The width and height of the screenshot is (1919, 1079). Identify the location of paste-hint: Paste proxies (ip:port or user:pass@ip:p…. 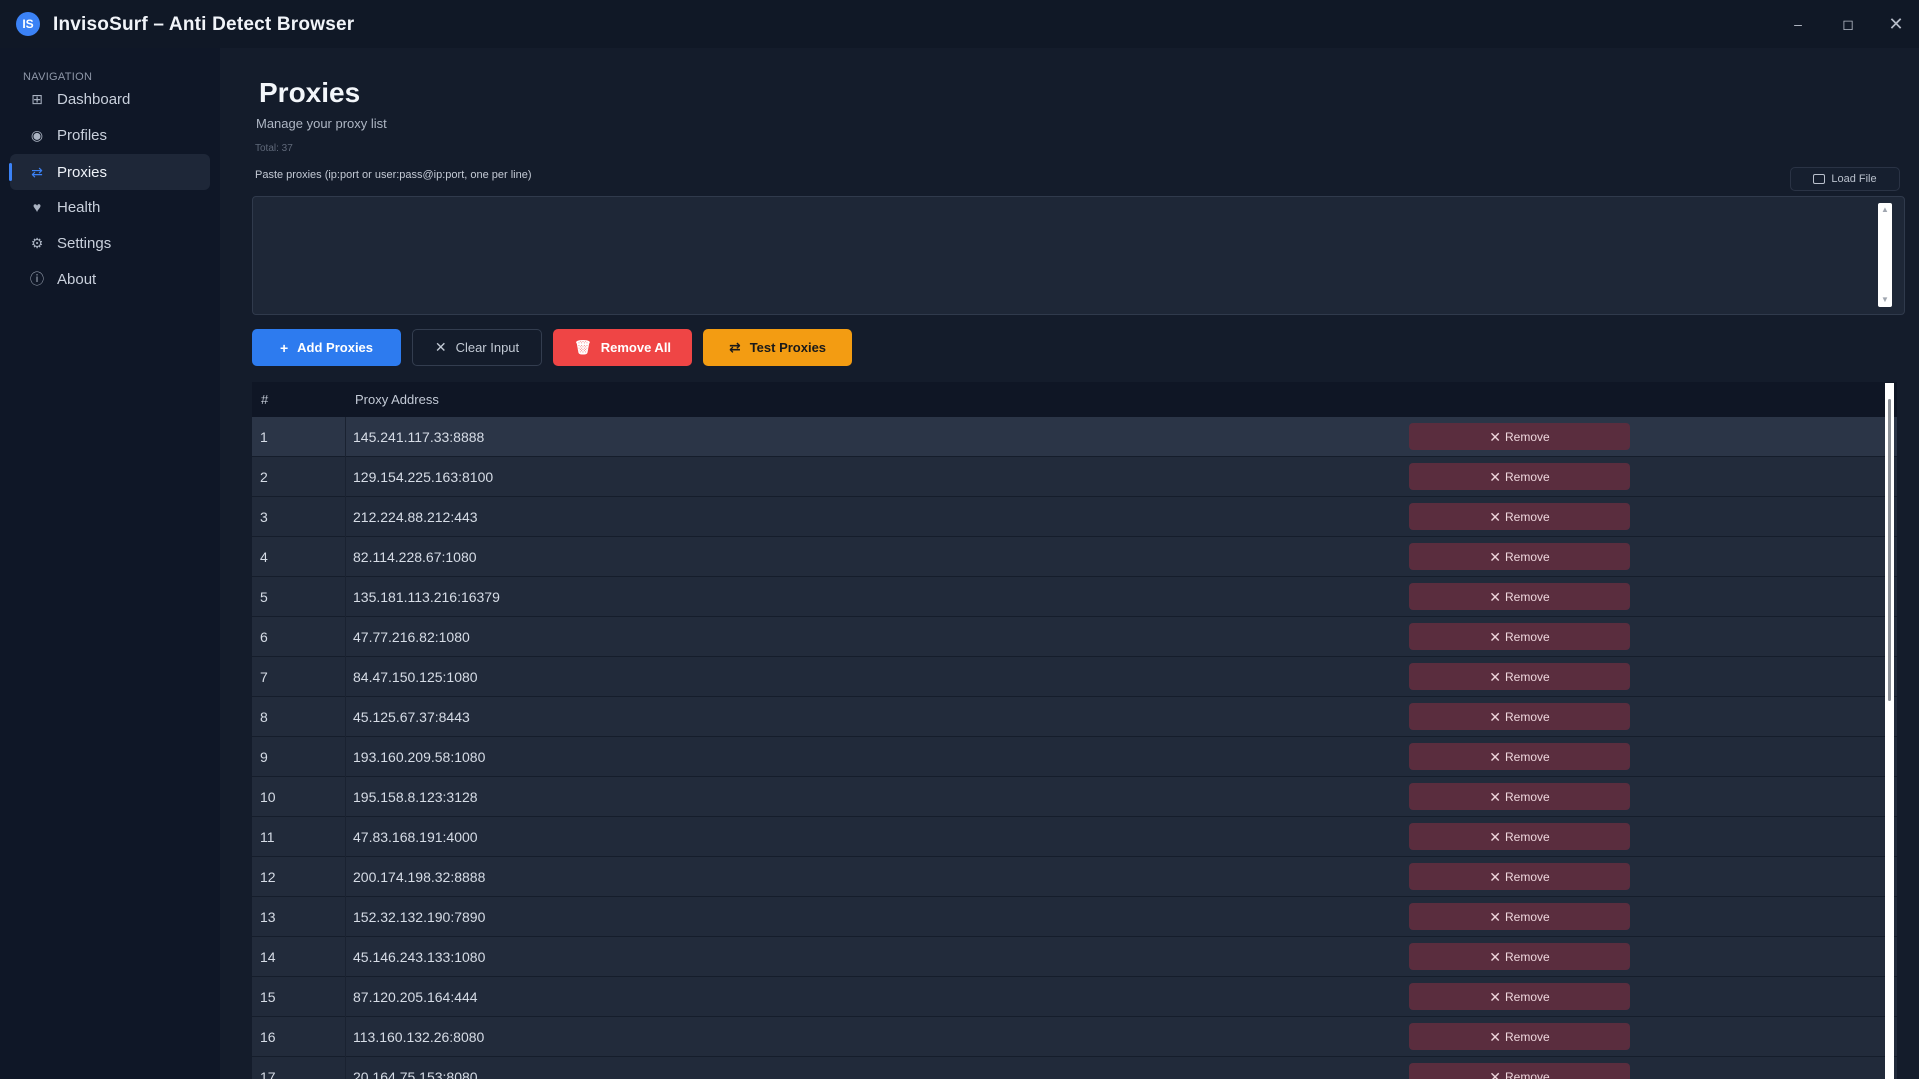
(393, 175).